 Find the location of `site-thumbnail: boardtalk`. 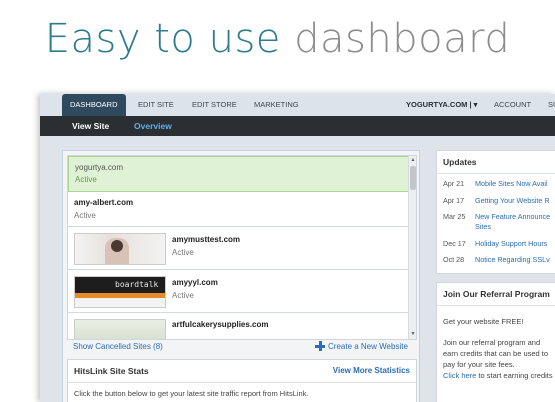

site-thumbnail: boardtalk is located at coordinates (120, 292).